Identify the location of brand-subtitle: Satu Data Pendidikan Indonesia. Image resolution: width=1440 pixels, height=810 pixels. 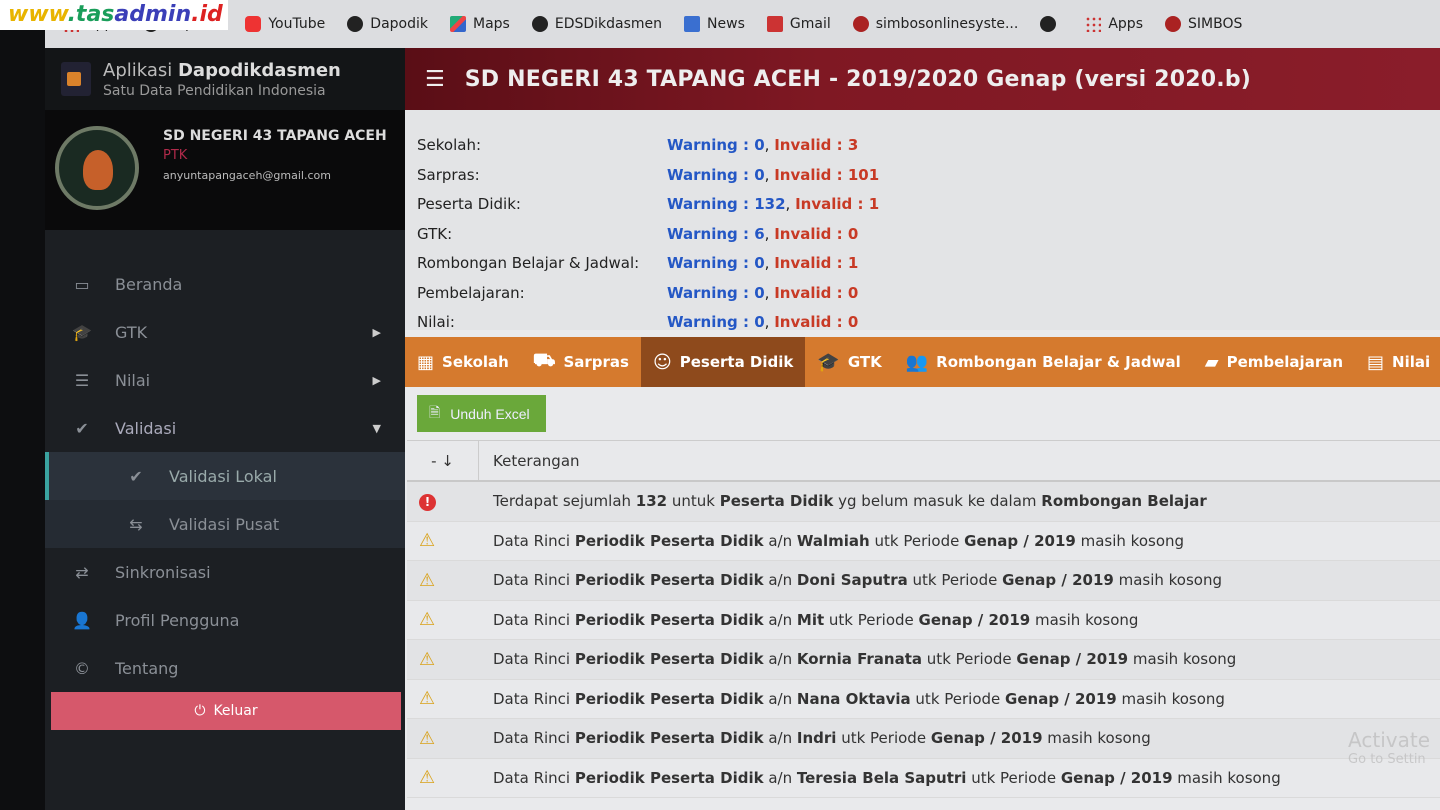
(214, 90).